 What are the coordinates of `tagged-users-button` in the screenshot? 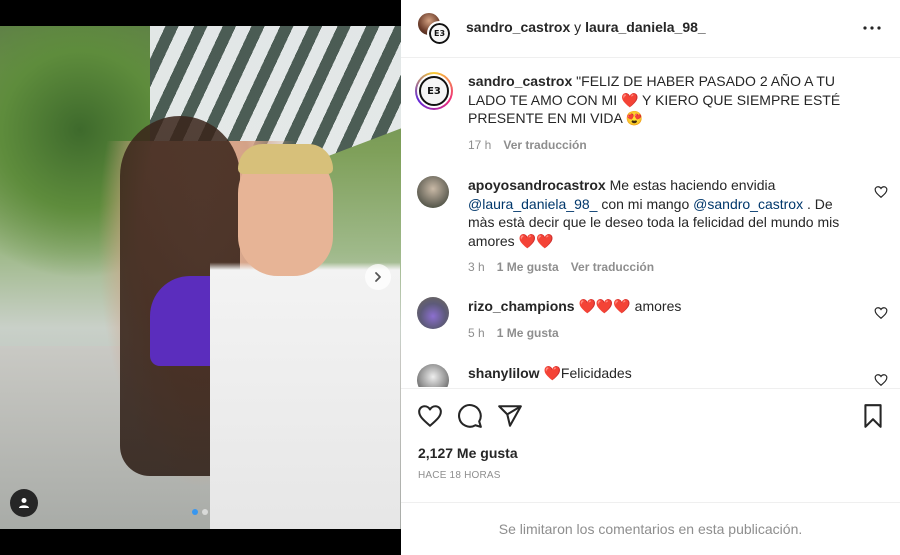 It's located at (24, 503).